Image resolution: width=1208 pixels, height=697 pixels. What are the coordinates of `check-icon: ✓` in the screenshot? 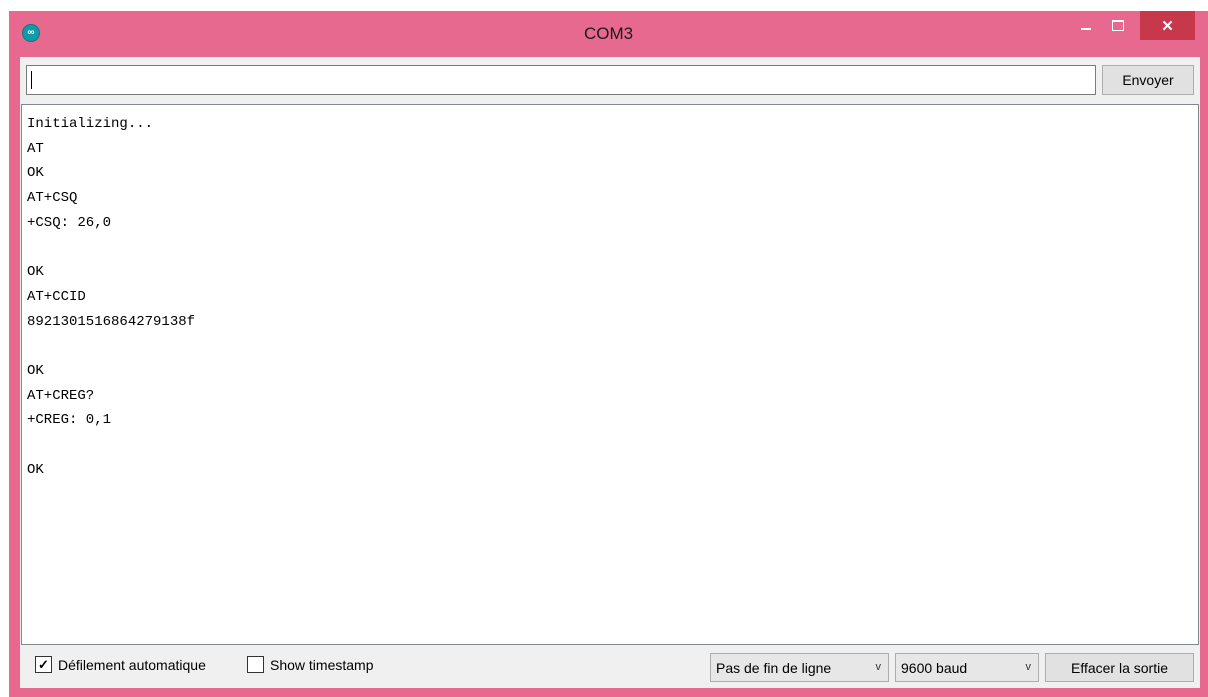 It's located at (43, 664).